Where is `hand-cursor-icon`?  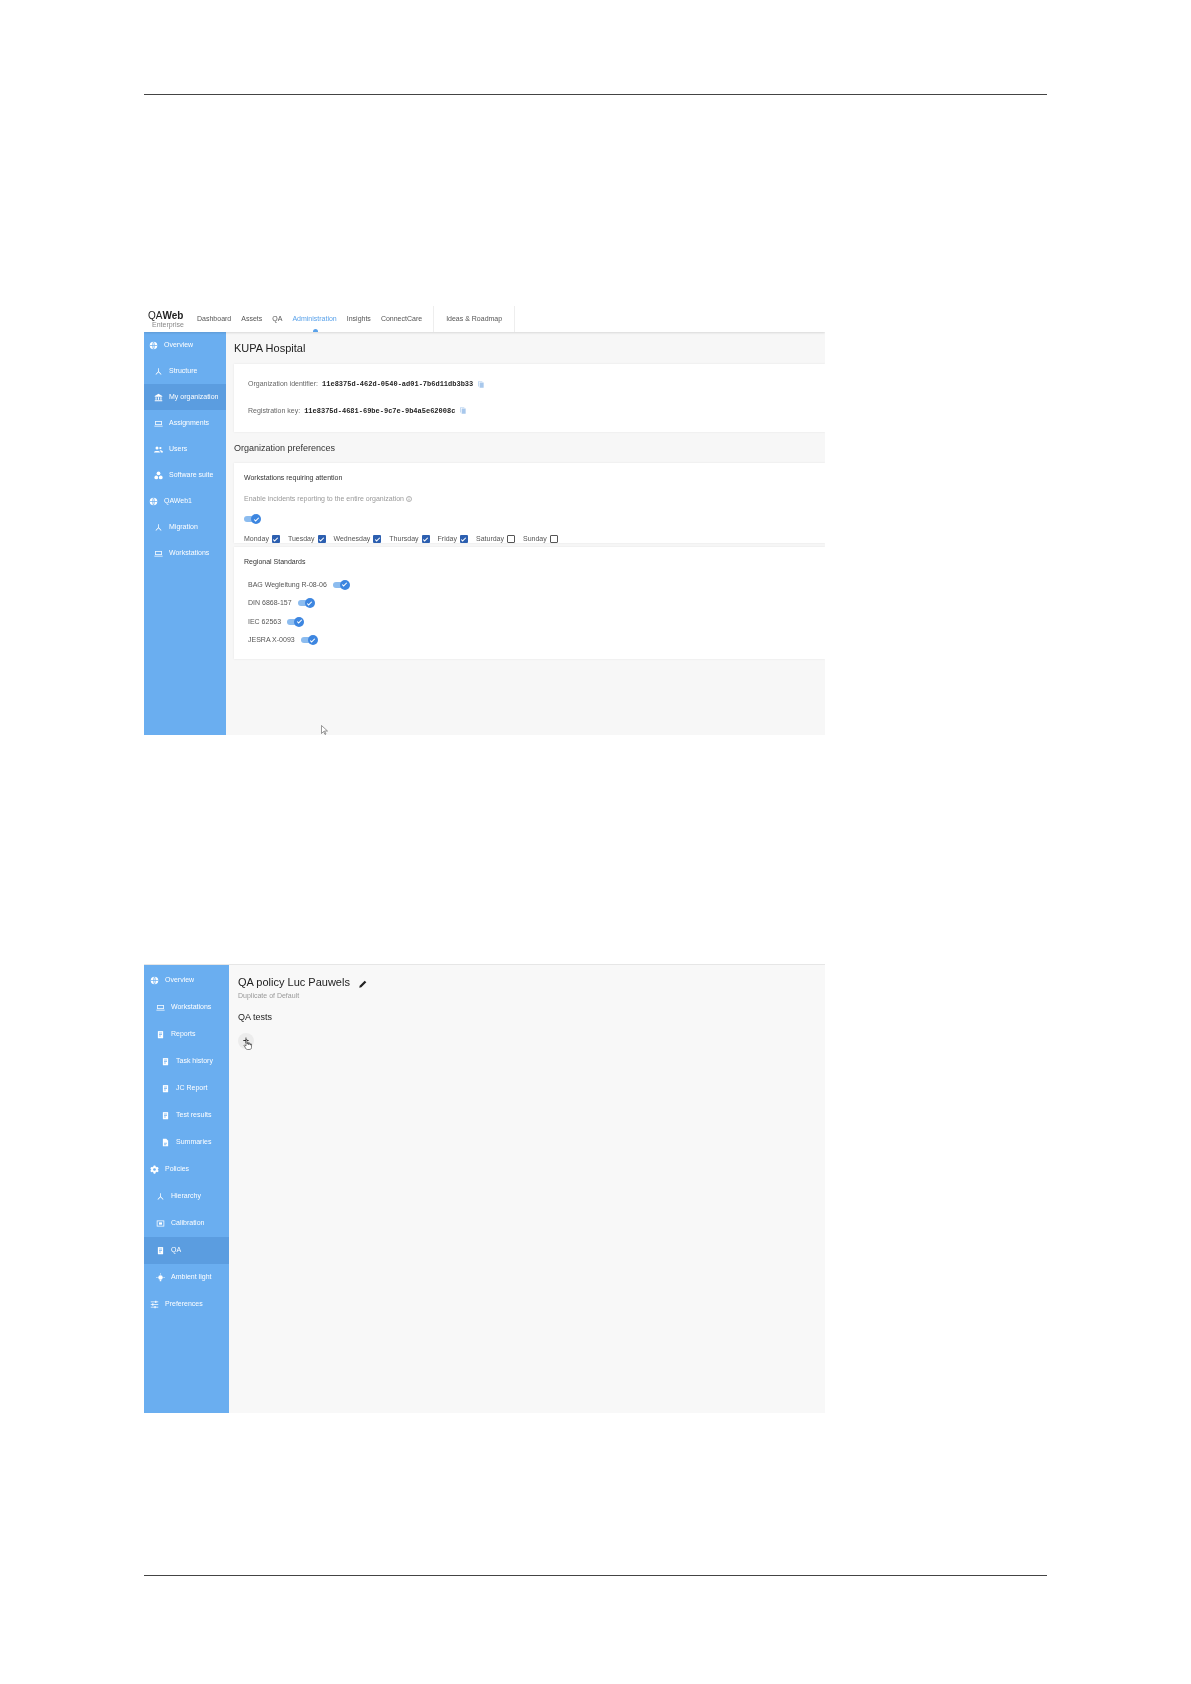
hand-cursor-icon is located at coordinates (247, 1044).